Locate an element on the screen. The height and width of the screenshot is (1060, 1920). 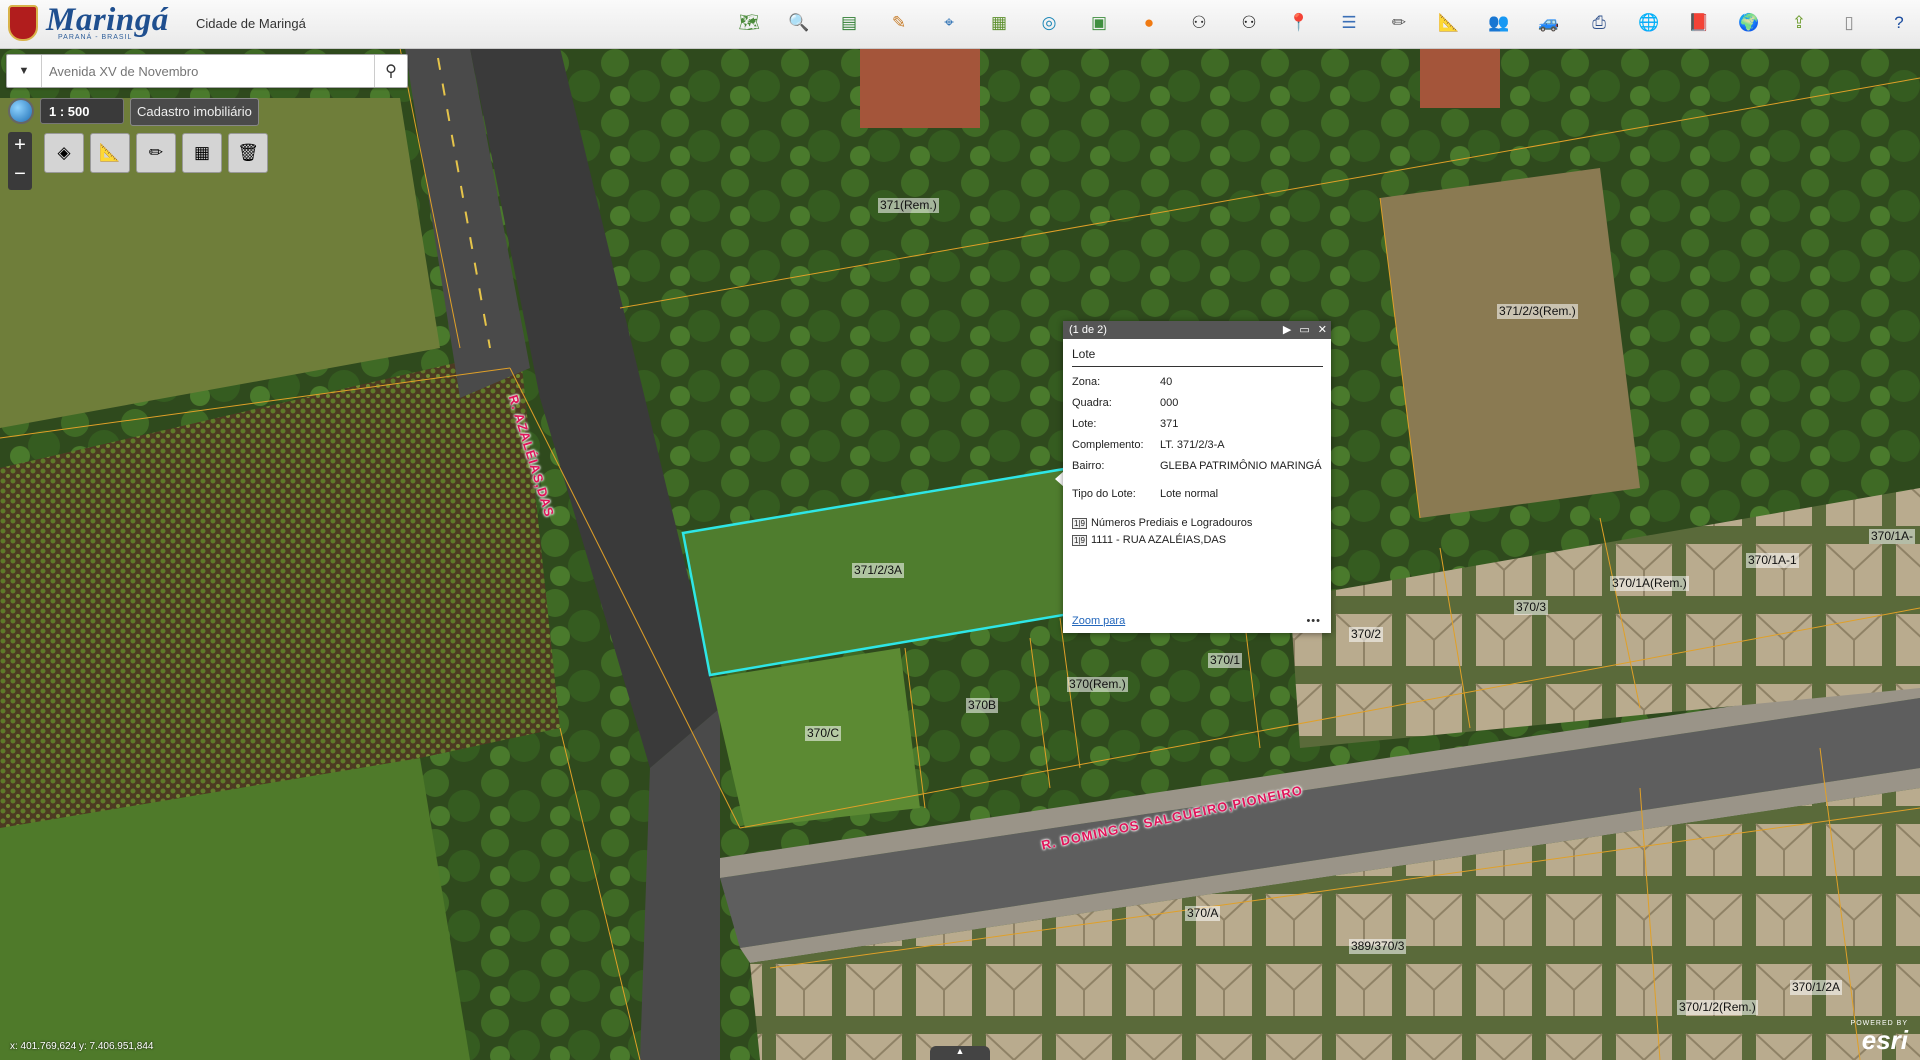
attribute-value: GLEBA PATRIMÔNIO MARINGÁ is located at coordinates (1241, 466).